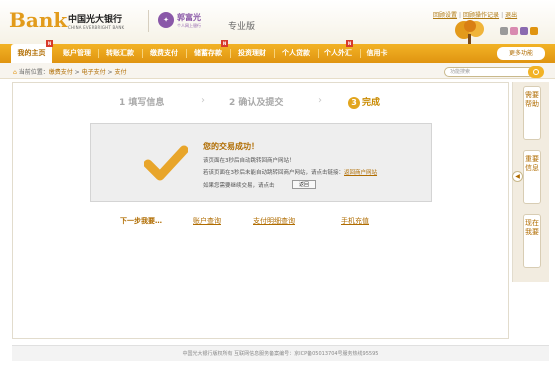  Describe the element at coordinates (360, 173) in the screenshot. I see `return-merchant-link: 返回商户网站` at that location.